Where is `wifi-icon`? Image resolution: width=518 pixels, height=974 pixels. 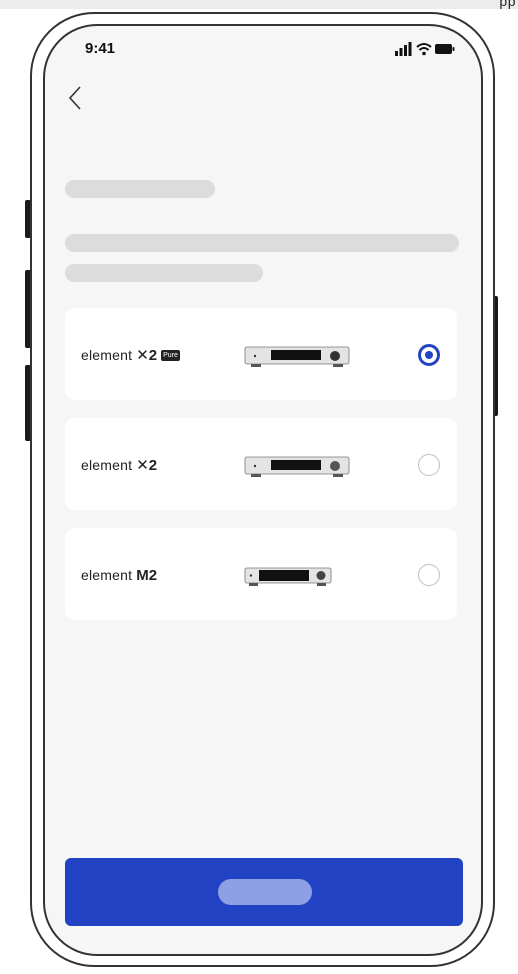
wifi-icon is located at coordinates (424, 49).